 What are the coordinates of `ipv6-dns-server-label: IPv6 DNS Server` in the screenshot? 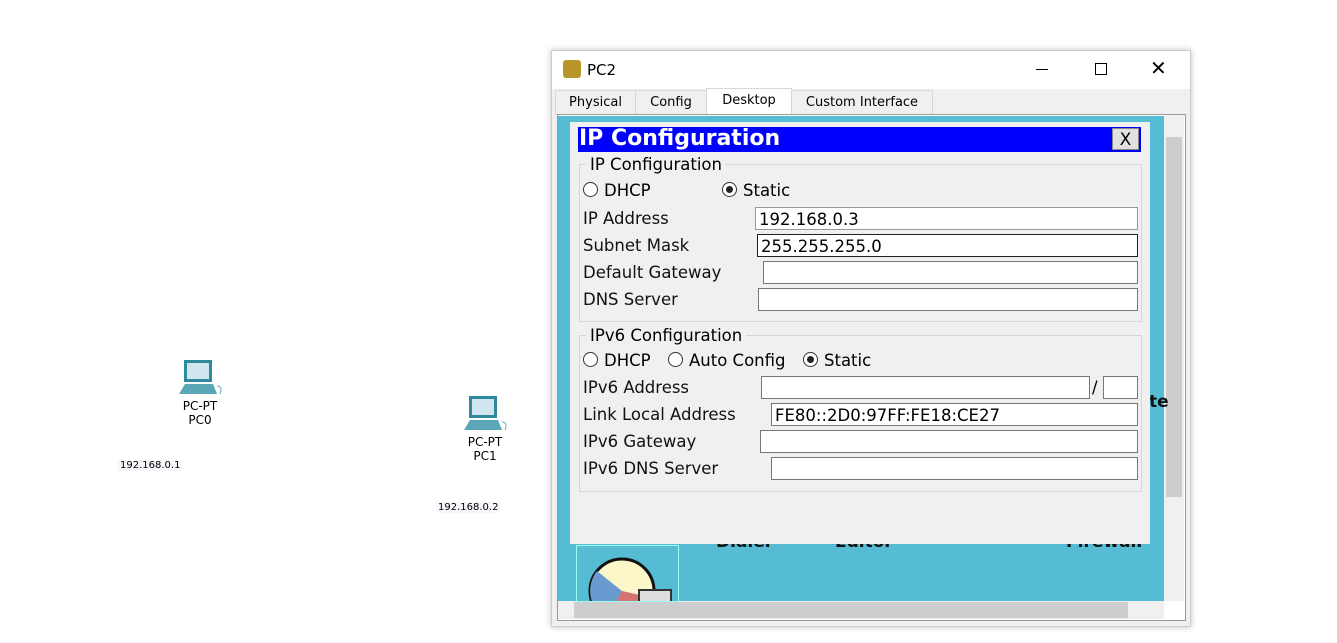 It's located at (651, 468).